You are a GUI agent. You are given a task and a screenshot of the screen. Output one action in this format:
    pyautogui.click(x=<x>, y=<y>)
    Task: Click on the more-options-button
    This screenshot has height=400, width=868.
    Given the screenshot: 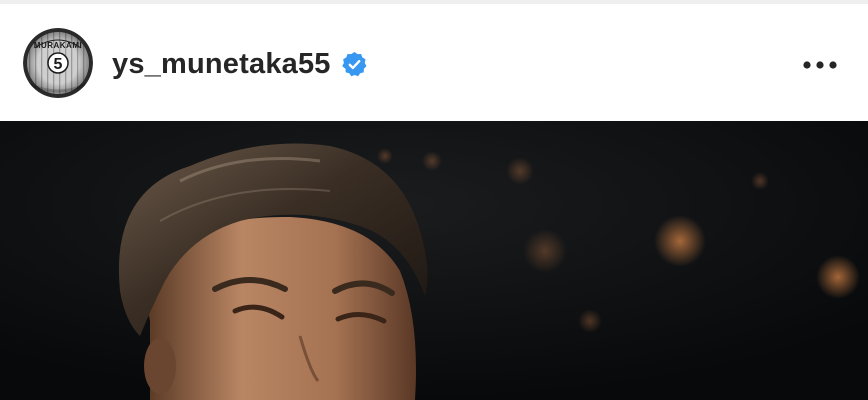 What is the action you would take?
    pyautogui.click(x=820, y=65)
    